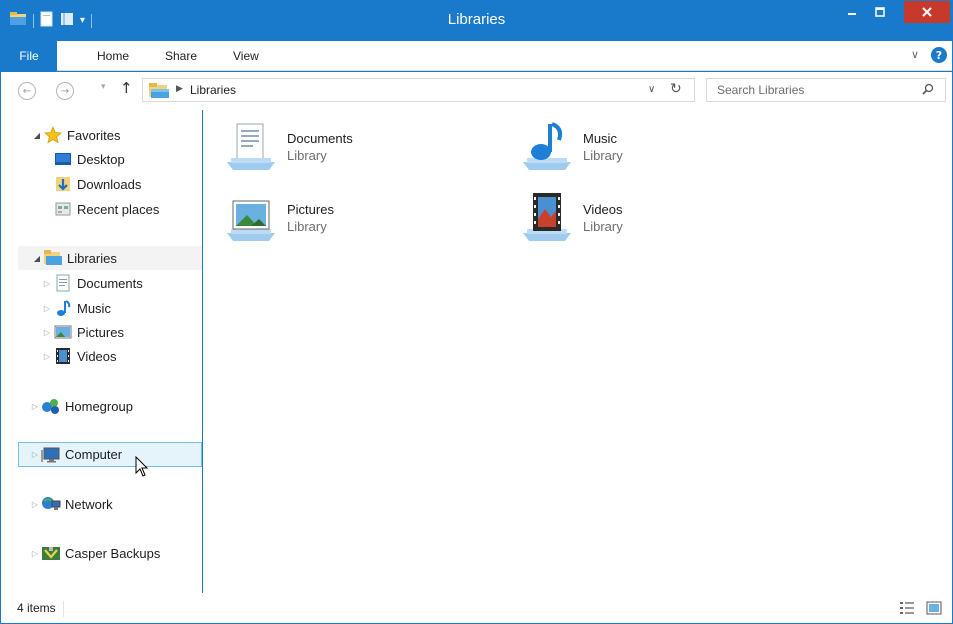 Image resolution: width=953 pixels, height=624 pixels. Describe the element at coordinates (181, 56) in the screenshot. I see `tab-share: Share` at that location.